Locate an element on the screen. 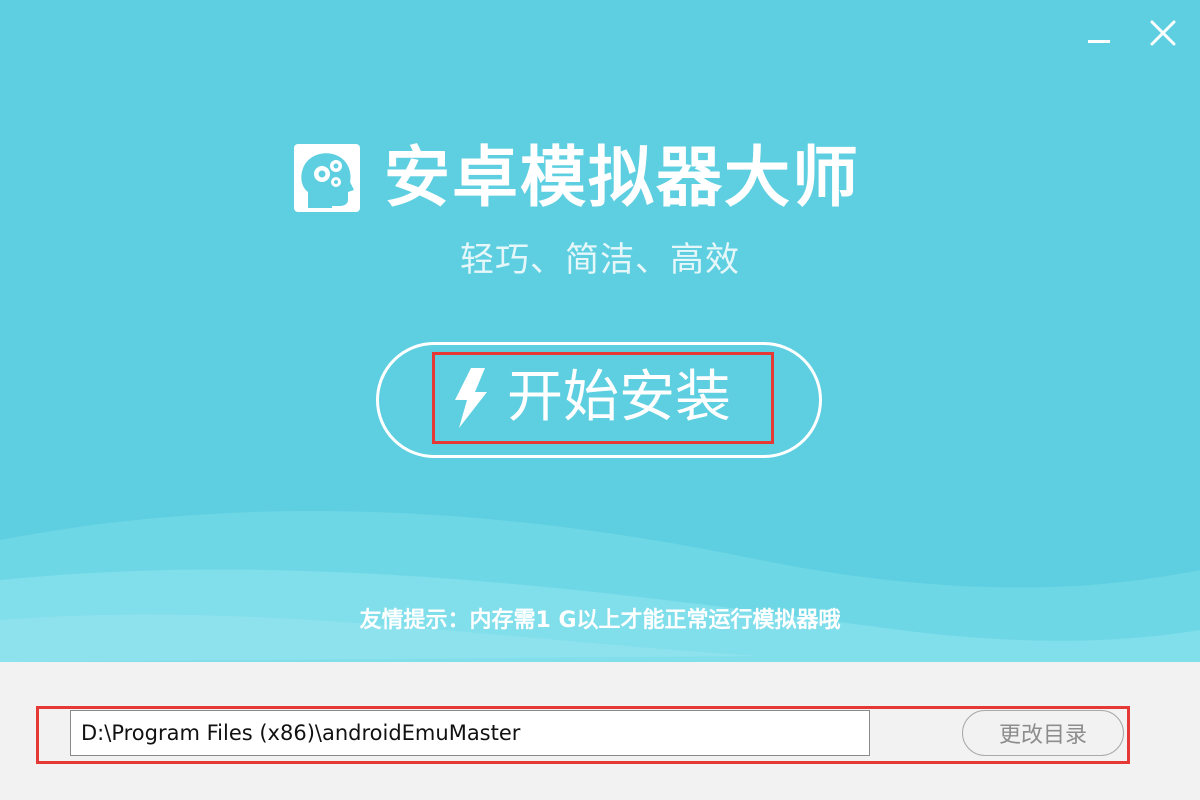 The height and width of the screenshot is (800, 1200). lightning-bolt-icon is located at coordinates (471, 398).